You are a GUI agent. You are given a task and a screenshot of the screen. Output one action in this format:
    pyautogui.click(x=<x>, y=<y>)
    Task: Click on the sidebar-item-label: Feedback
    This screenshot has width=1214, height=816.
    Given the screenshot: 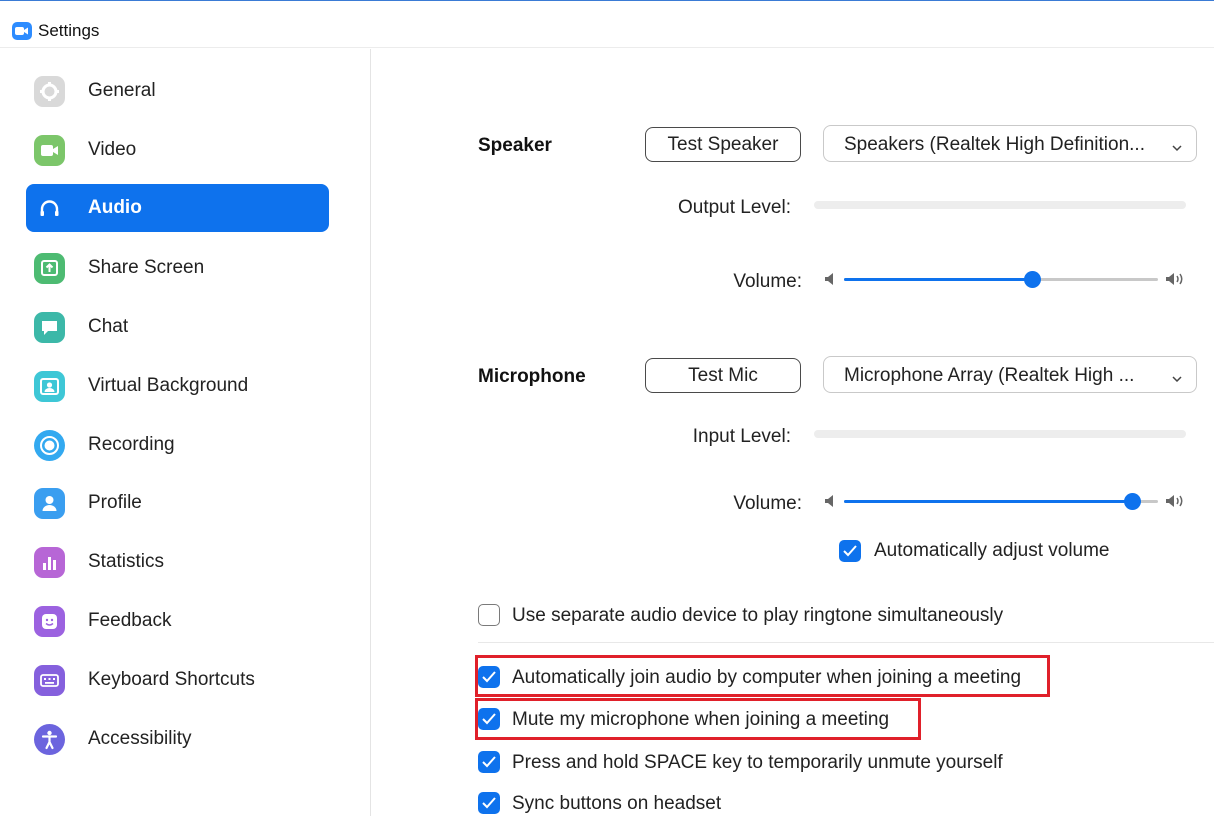 What is the action you would take?
    pyautogui.click(x=130, y=620)
    